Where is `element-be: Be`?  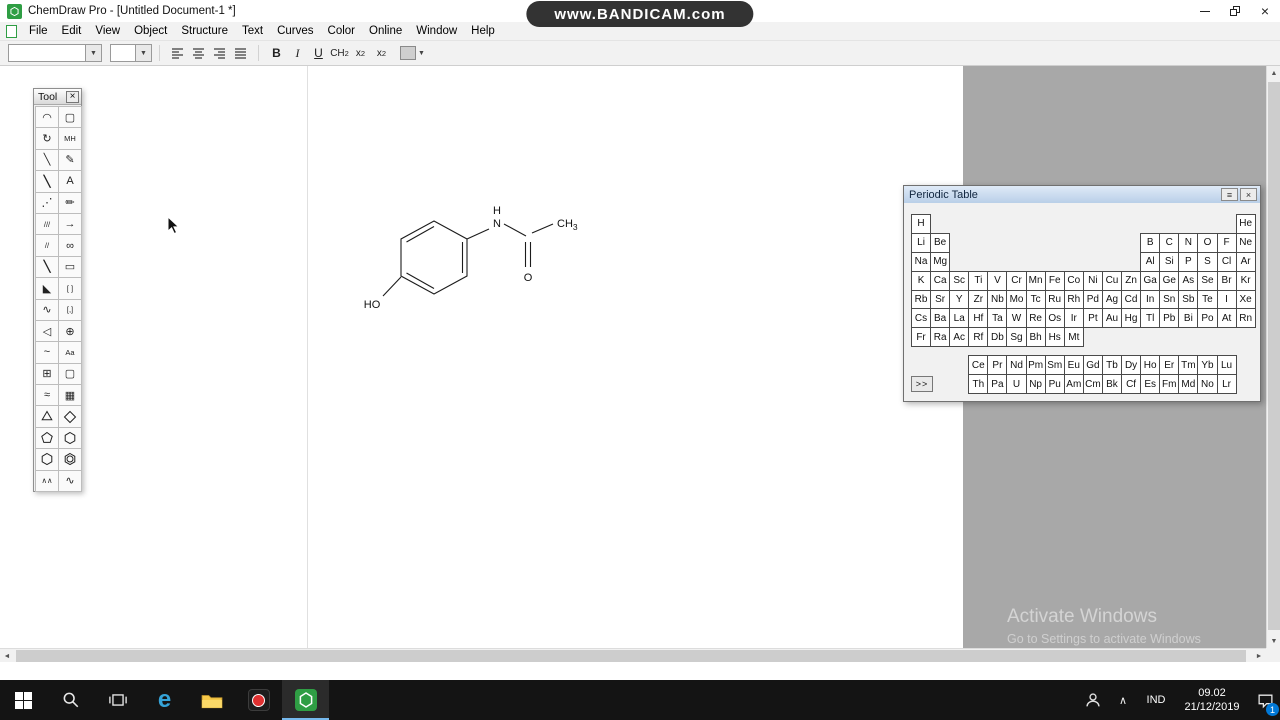
element-be: Be is located at coordinates (940, 242).